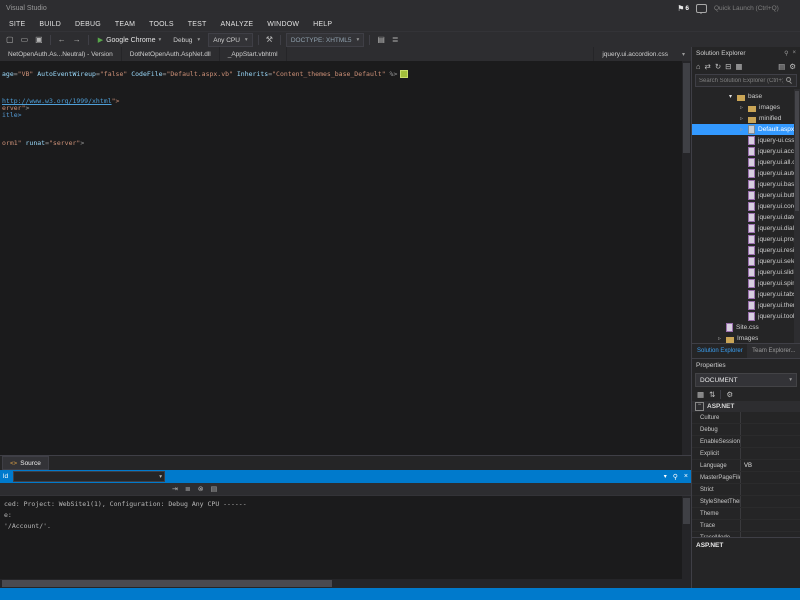 Image resolution: width=800 pixels, height=600 pixels. I want to click on tree-item-jquery-ui-css: jquery-ui.css, so click(746, 140).